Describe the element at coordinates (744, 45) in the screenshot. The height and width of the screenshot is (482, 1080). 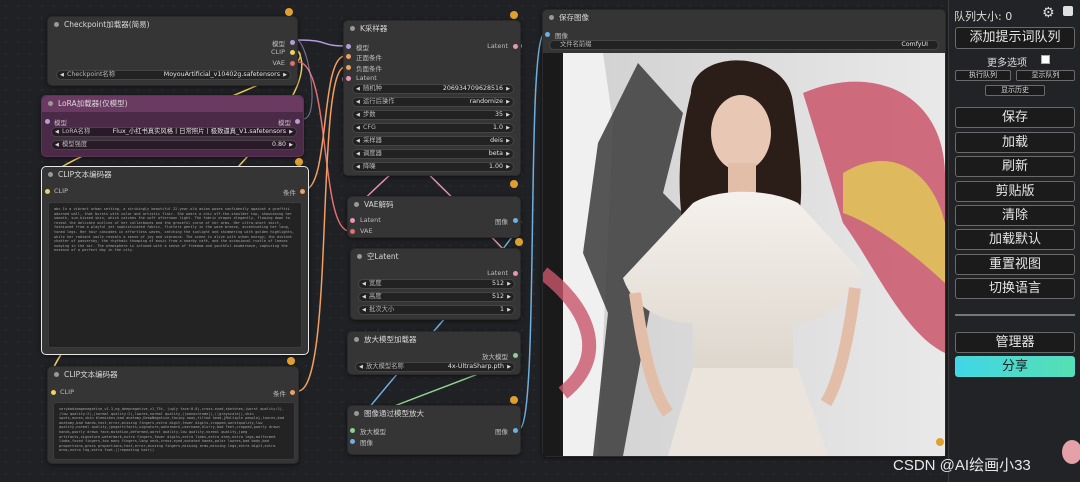
I see `filename-prefix-widget: 文件名前缀 ComfyUI` at that location.